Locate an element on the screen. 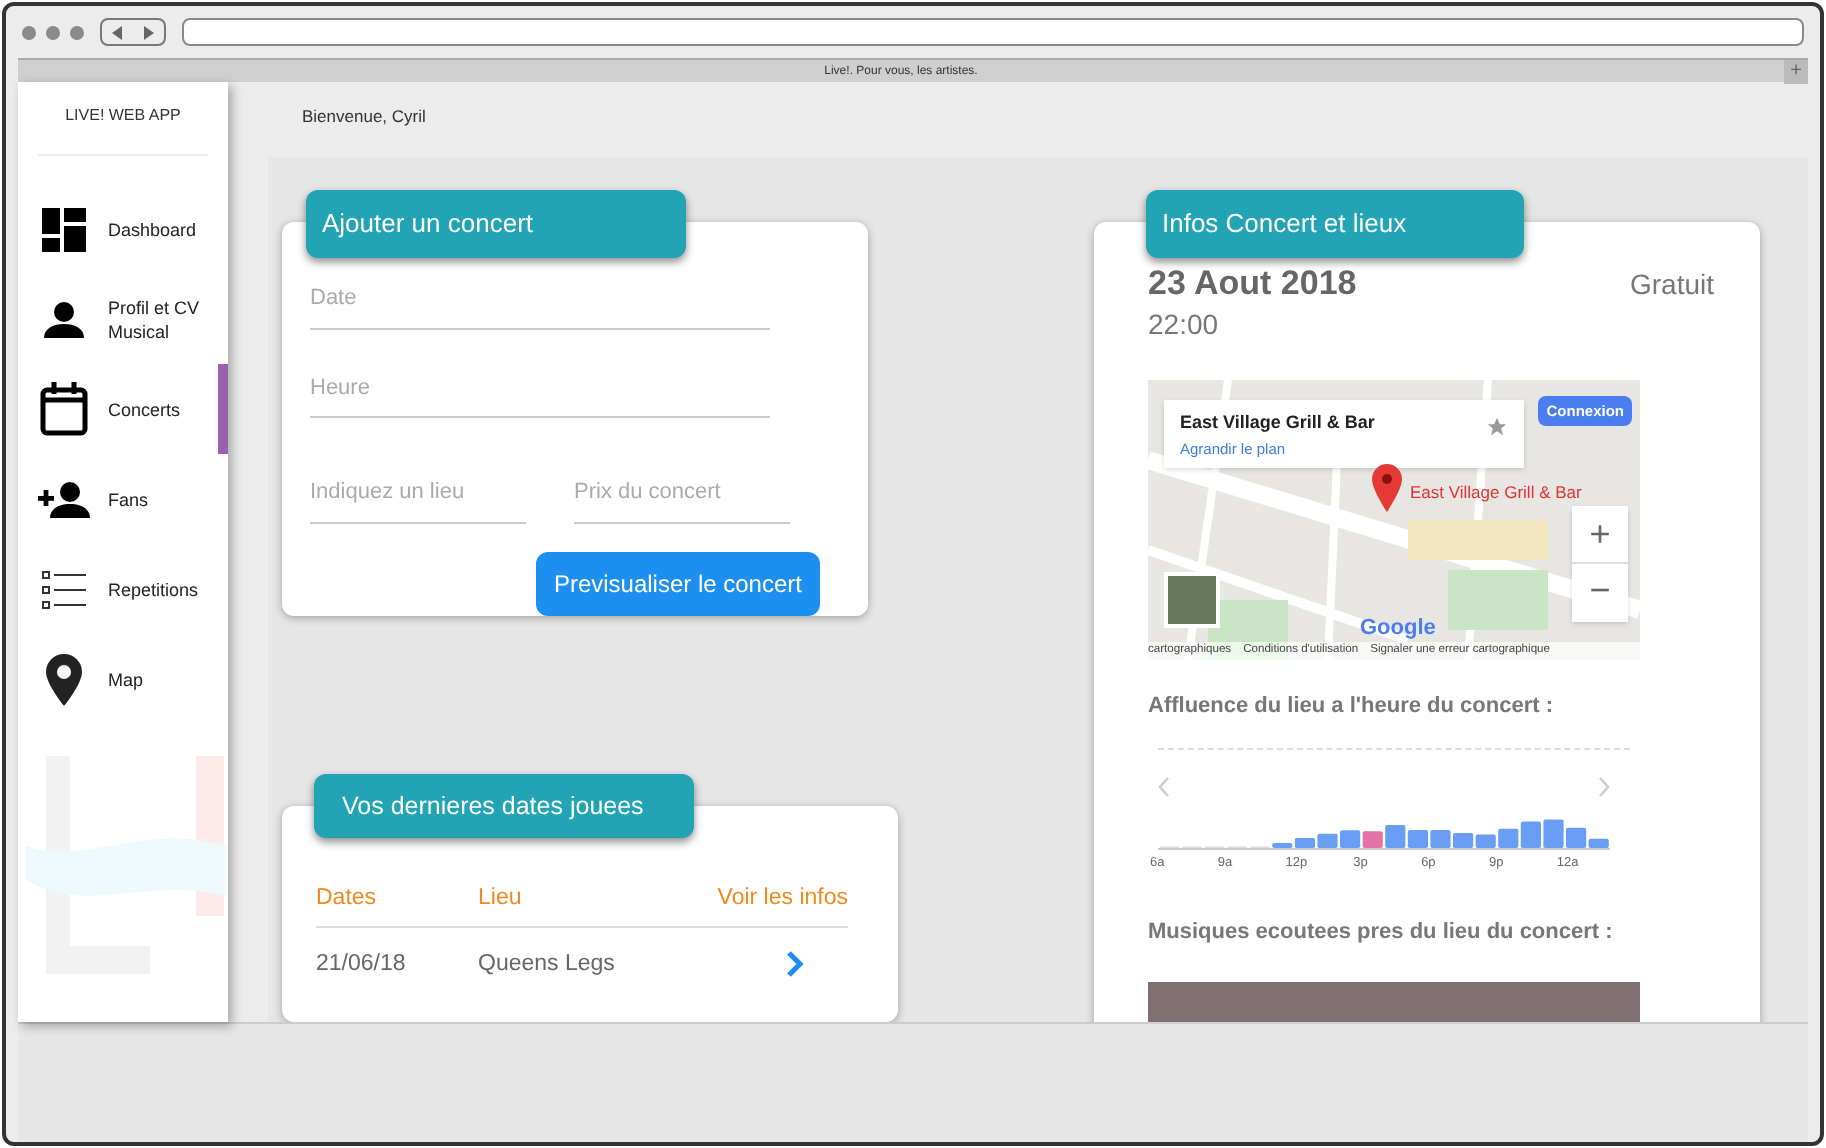  sidebar-label: Repetitions is located at coordinates (154, 589).